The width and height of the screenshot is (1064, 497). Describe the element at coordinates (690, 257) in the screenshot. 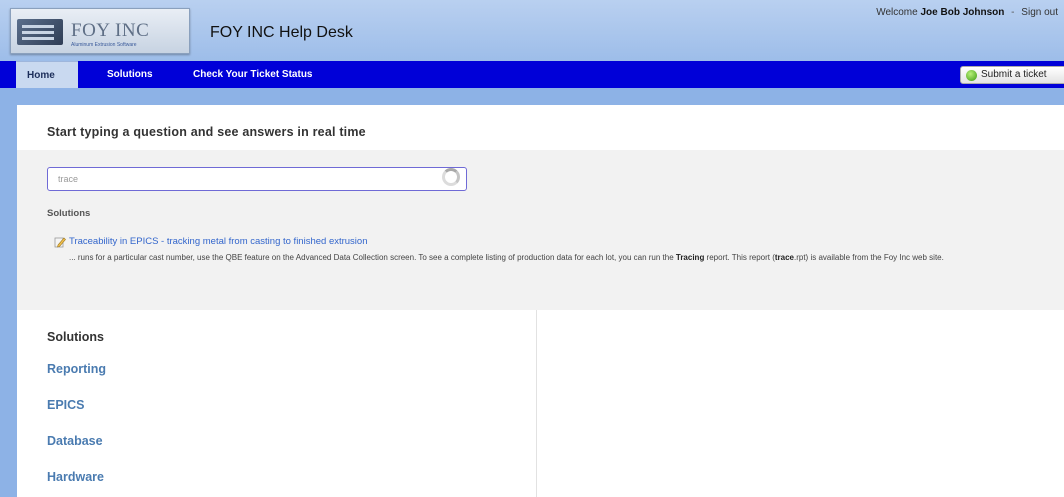

I see `snippet-highlight: Tracing` at that location.